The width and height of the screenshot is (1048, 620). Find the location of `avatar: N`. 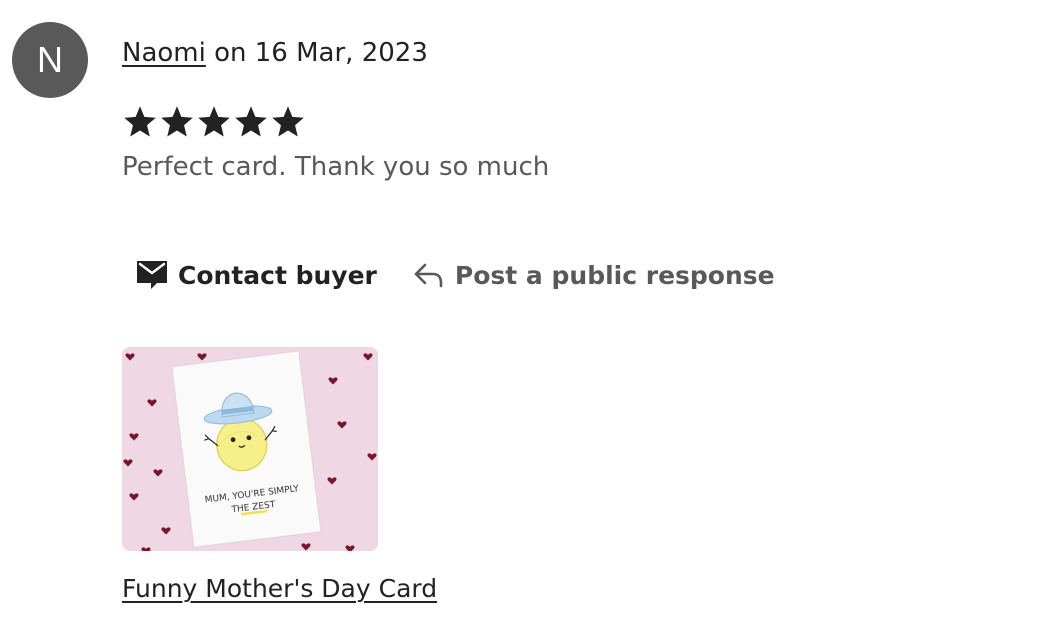

avatar: N is located at coordinates (50, 60).